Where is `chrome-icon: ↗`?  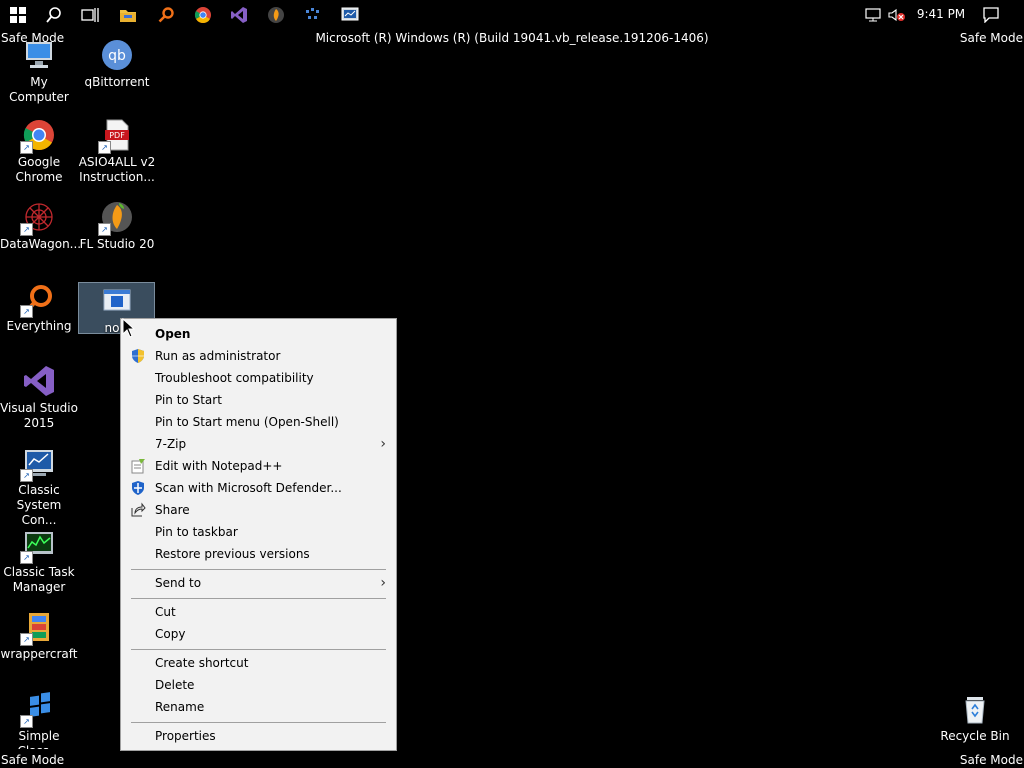 chrome-icon: ↗ is located at coordinates (38, 136).